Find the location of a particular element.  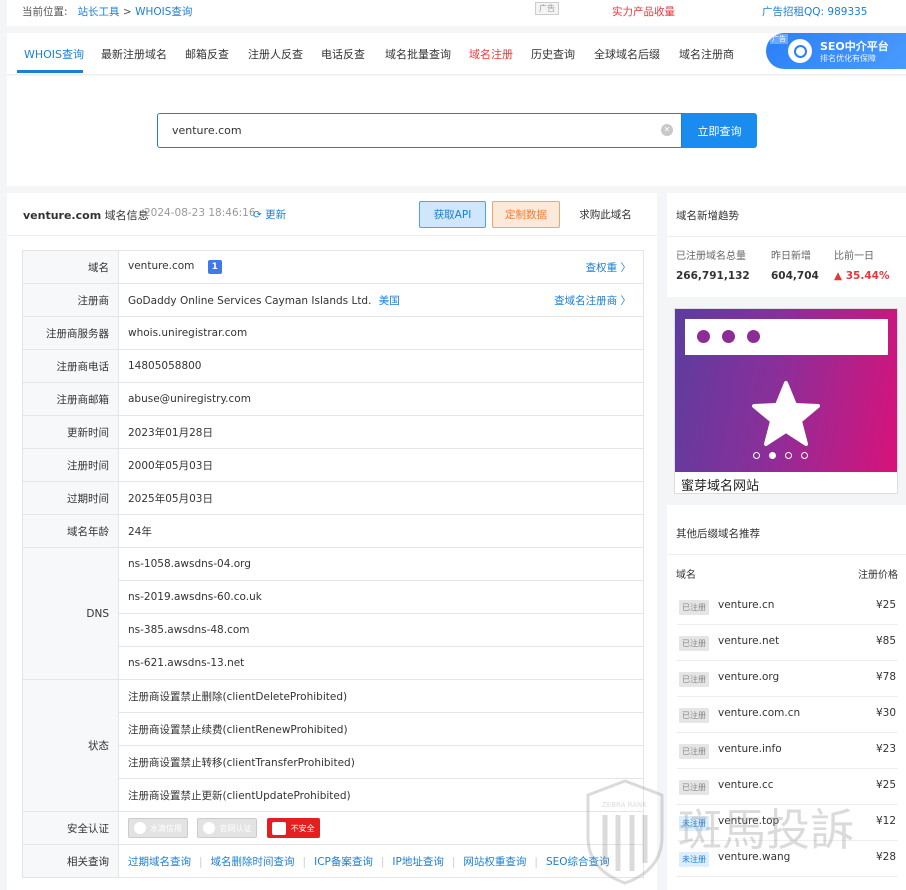

related-link-ip: IP地址查询 is located at coordinates (417, 862).